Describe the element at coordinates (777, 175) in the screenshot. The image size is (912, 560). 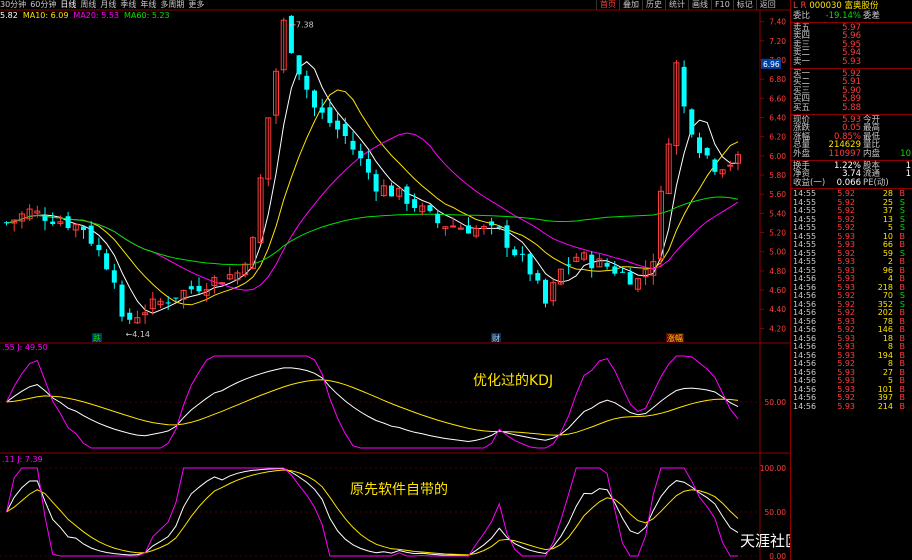
I see `price-tick-label: 5.80` at that location.